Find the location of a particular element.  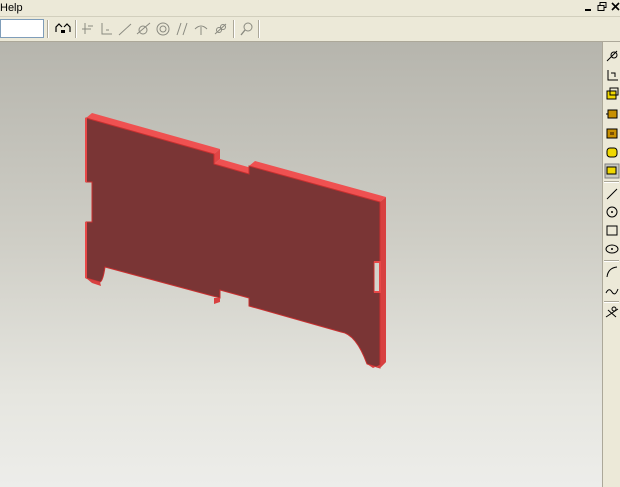

concentric-icon is located at coordinates (163, 29).